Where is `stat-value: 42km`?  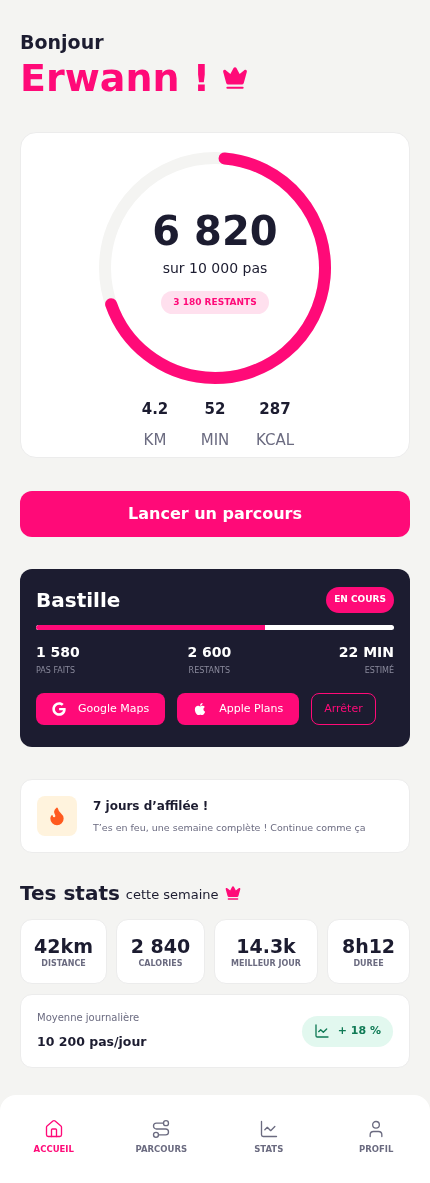
stat-value: 42km is located at coordinates (63, 945).